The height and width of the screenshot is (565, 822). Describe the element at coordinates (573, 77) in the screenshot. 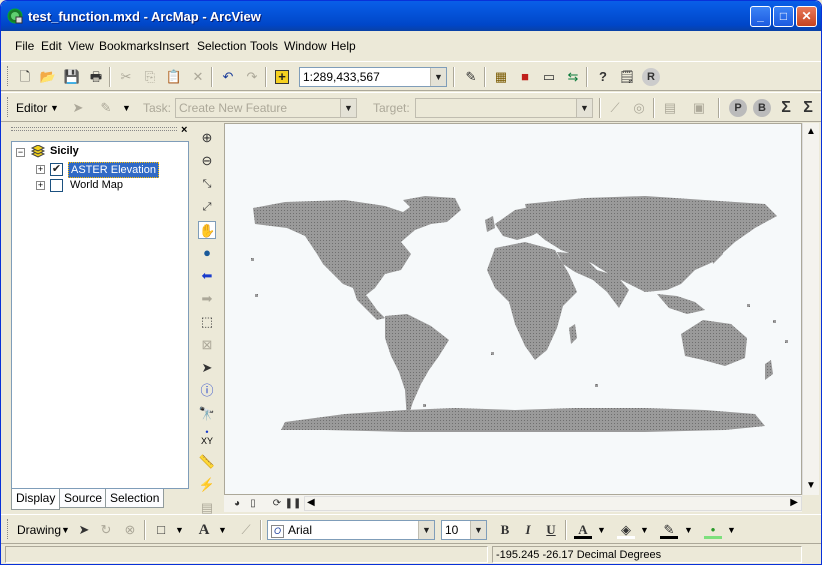

I see `model-builder-icon: ⇆` at that location.